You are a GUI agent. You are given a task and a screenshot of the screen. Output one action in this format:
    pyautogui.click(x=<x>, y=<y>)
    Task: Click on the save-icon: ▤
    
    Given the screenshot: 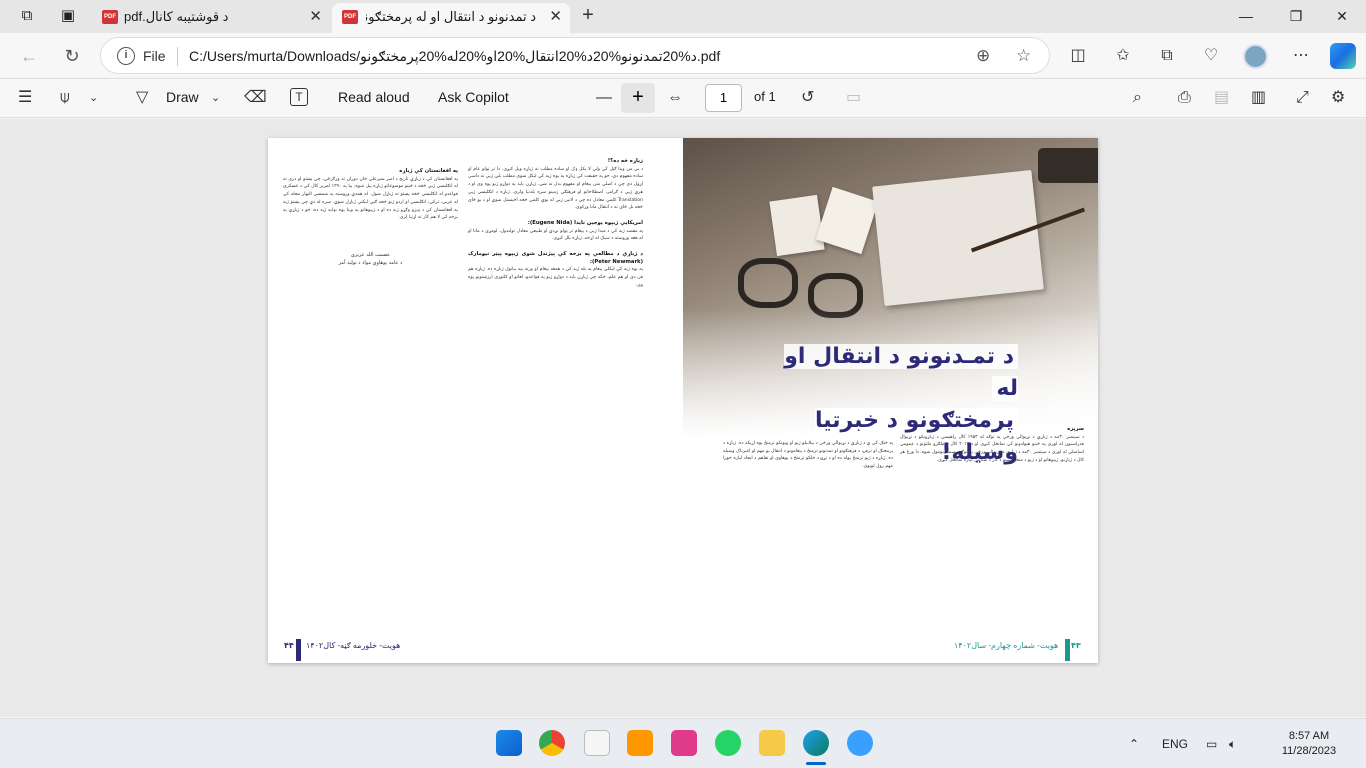 What is the action you would take?
    pyautogui.click(x=1221, y=98)
    